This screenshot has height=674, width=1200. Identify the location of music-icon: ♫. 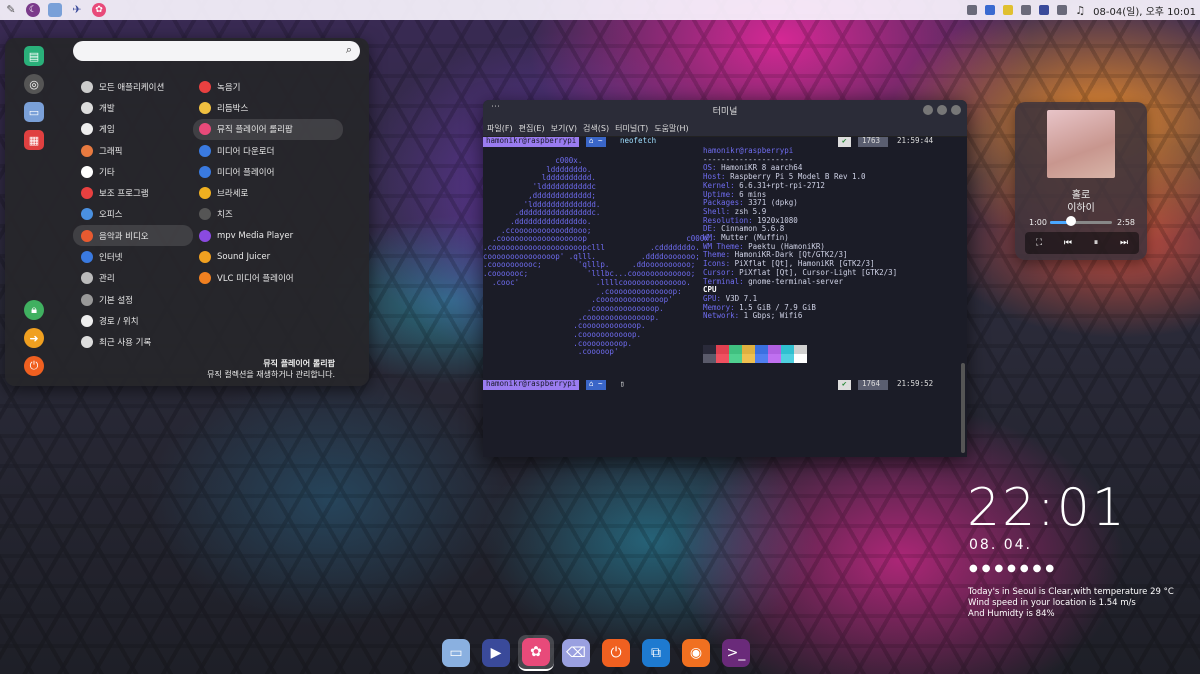
(1080, 10).